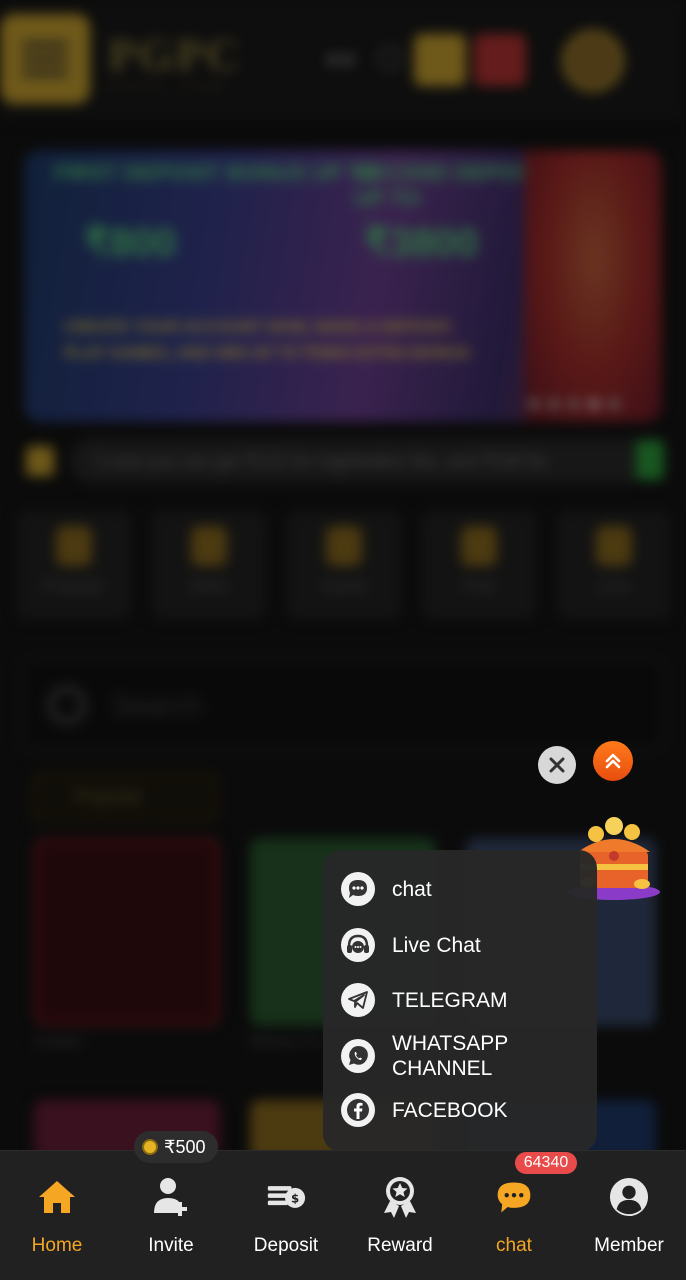 This screenshot has height=1280, width=686. What do you see at coordinates (450, 1043) in the screenshot?
I see `menu-item-label-line: WHATSAPP` at bounding box center [450, 1043].